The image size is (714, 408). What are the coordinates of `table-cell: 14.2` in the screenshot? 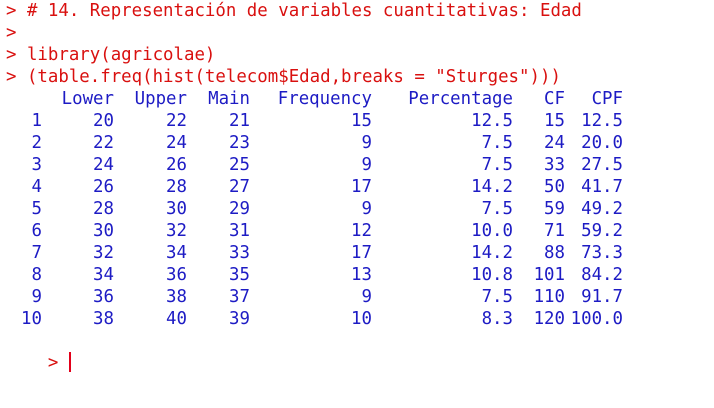 It's located at (492, 187).